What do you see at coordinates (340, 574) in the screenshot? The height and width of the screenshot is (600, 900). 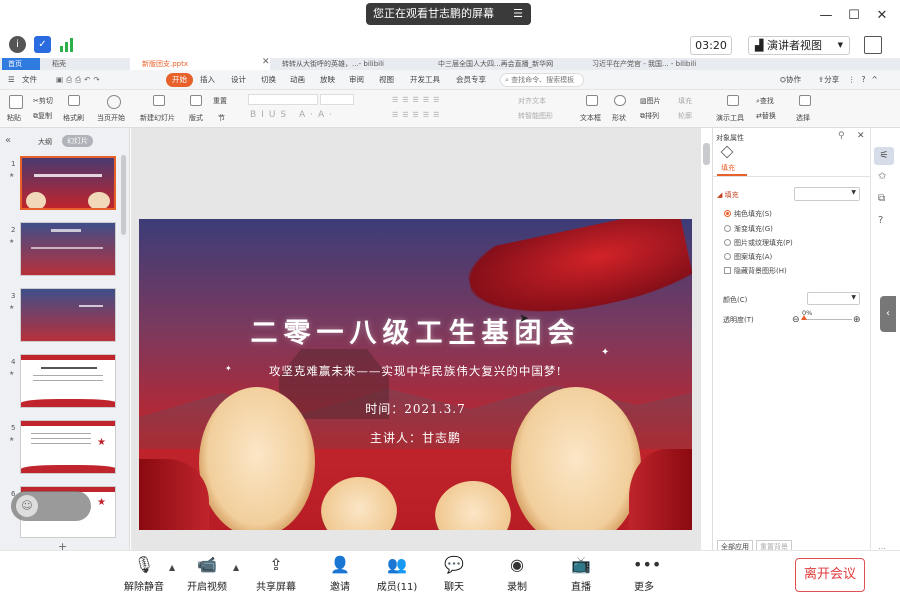 I see `invite-button: 👤 邀请` at bounding box center [340, 574].